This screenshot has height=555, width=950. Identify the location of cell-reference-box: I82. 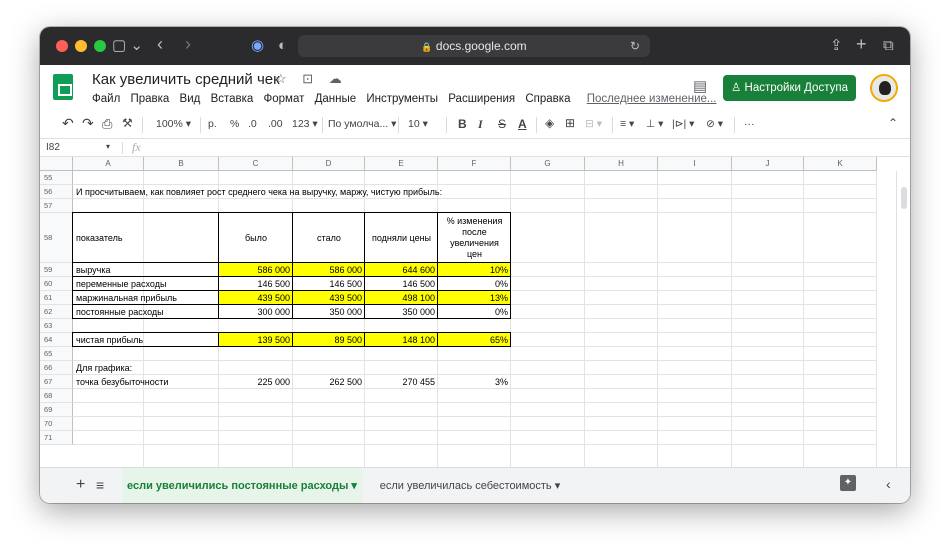
(53, 147).